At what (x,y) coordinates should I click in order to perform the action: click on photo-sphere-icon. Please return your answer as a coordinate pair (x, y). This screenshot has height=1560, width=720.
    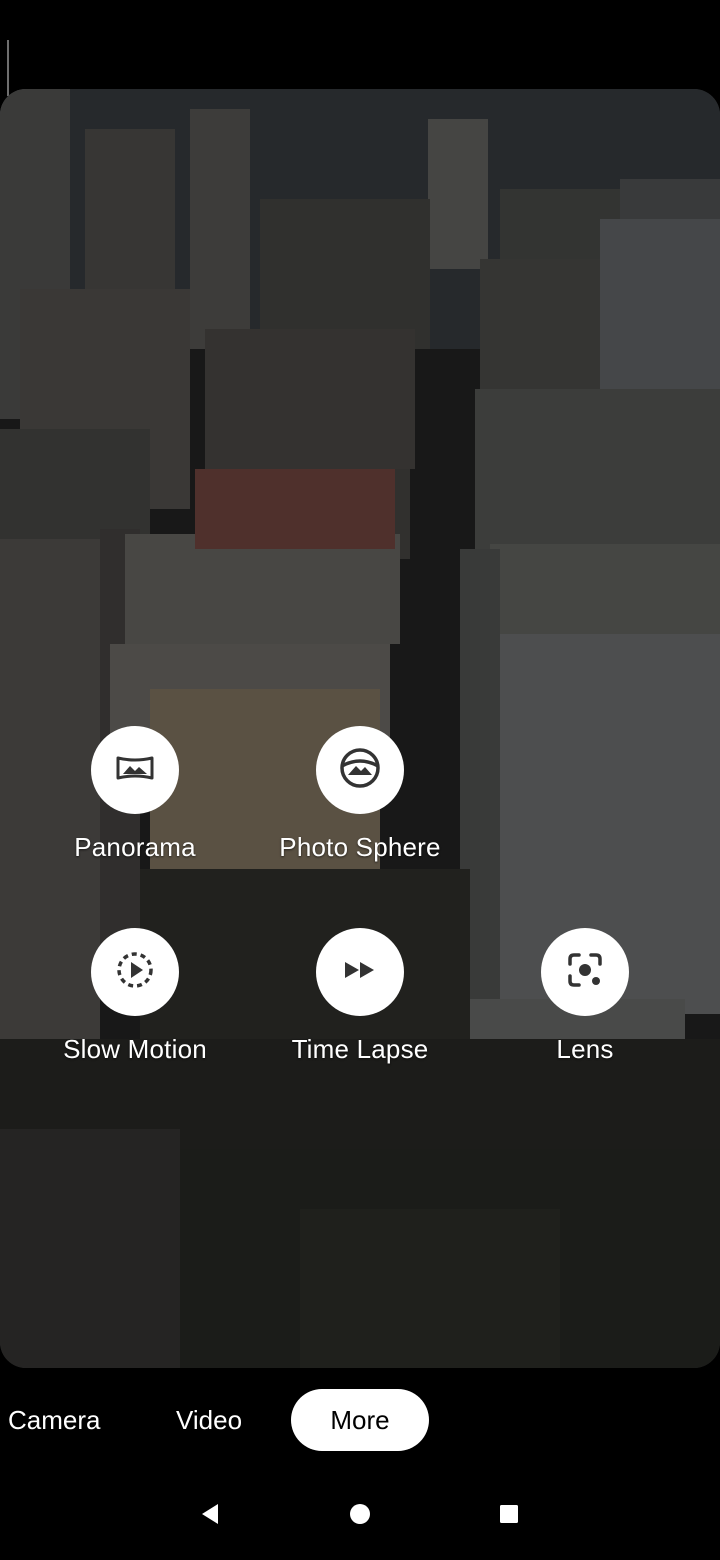
    Looking at the image, I should click on (360, 770).